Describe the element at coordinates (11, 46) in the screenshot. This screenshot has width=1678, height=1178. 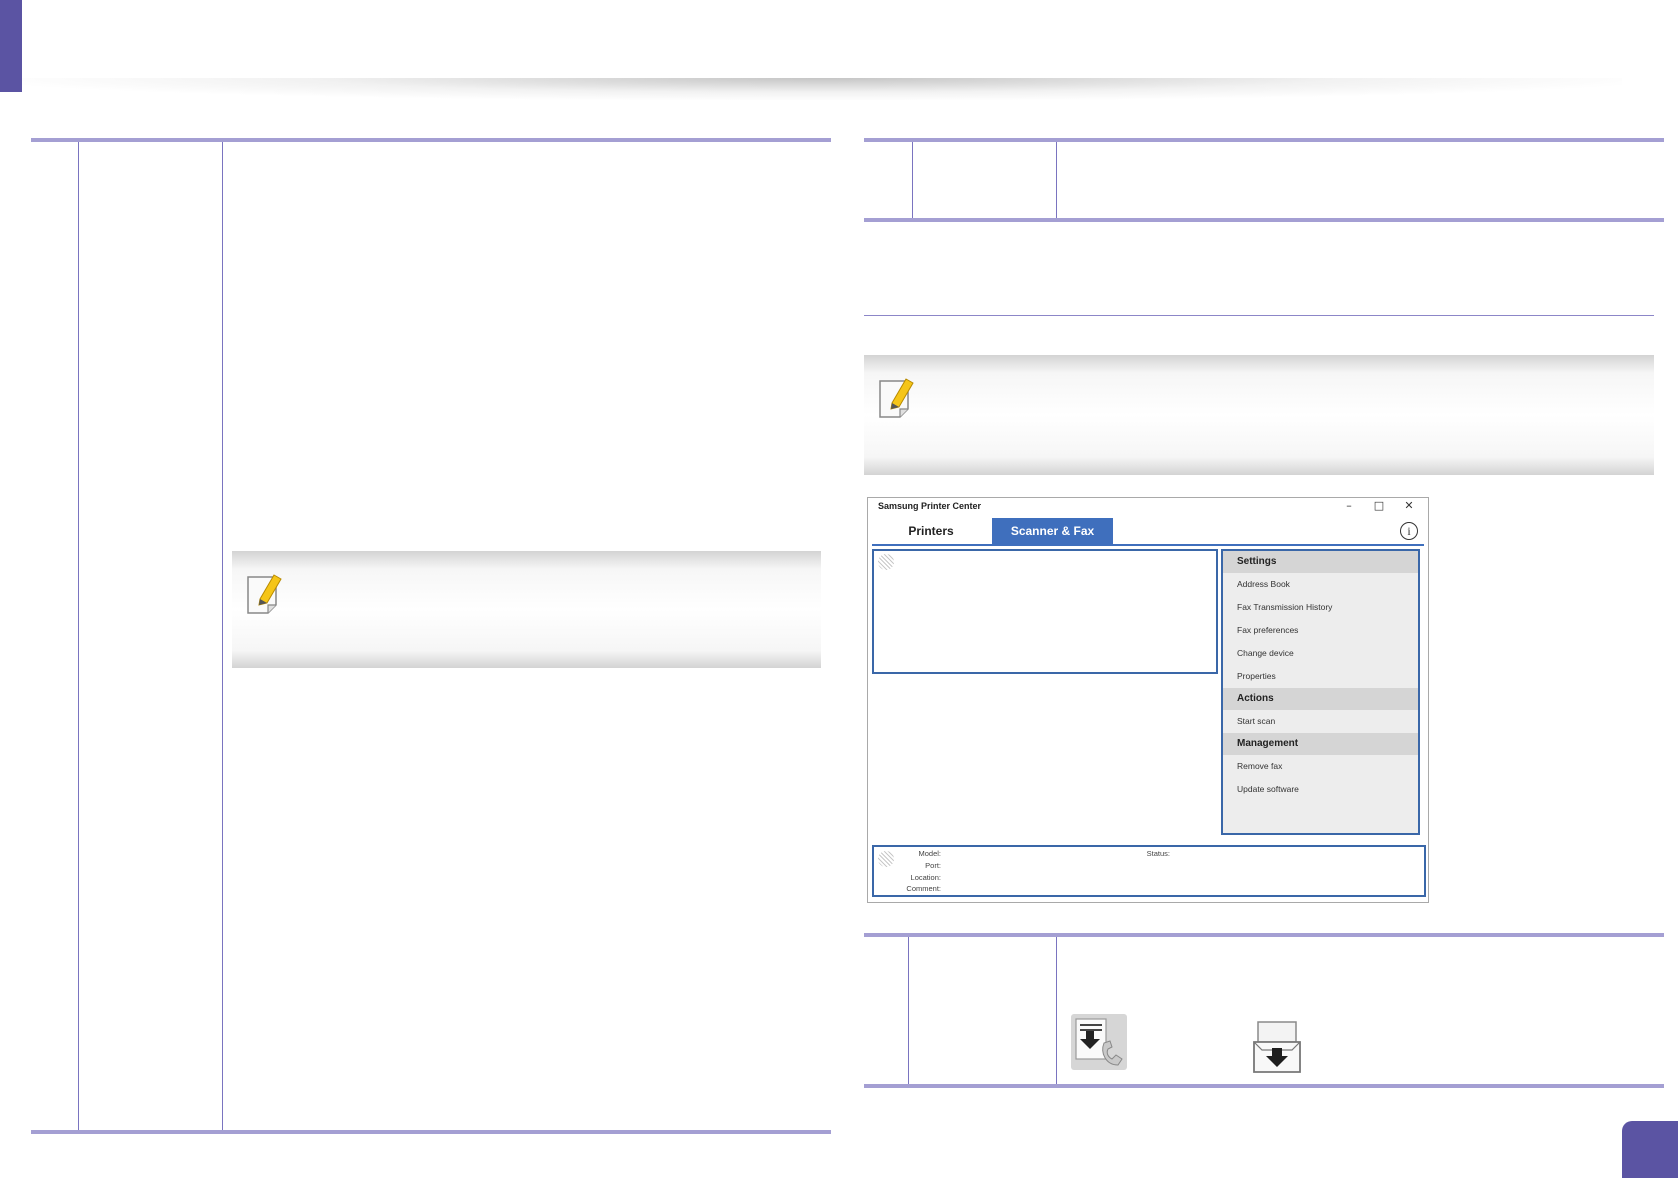
I see `chapter-tab` at that location.